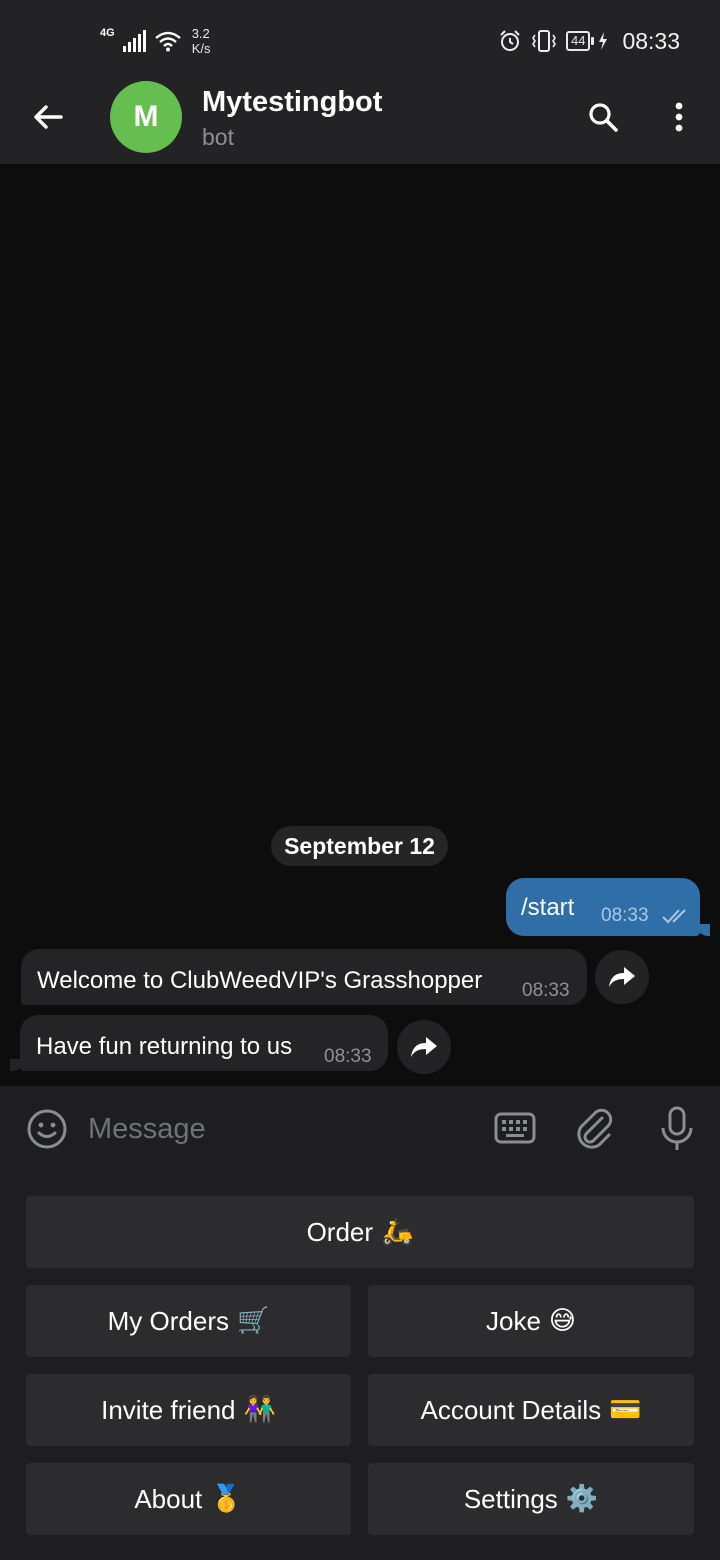  What do you see at coordinates (134, 41) in the screenshot?
I see `signal-icon` at bounding box center [134, 41].